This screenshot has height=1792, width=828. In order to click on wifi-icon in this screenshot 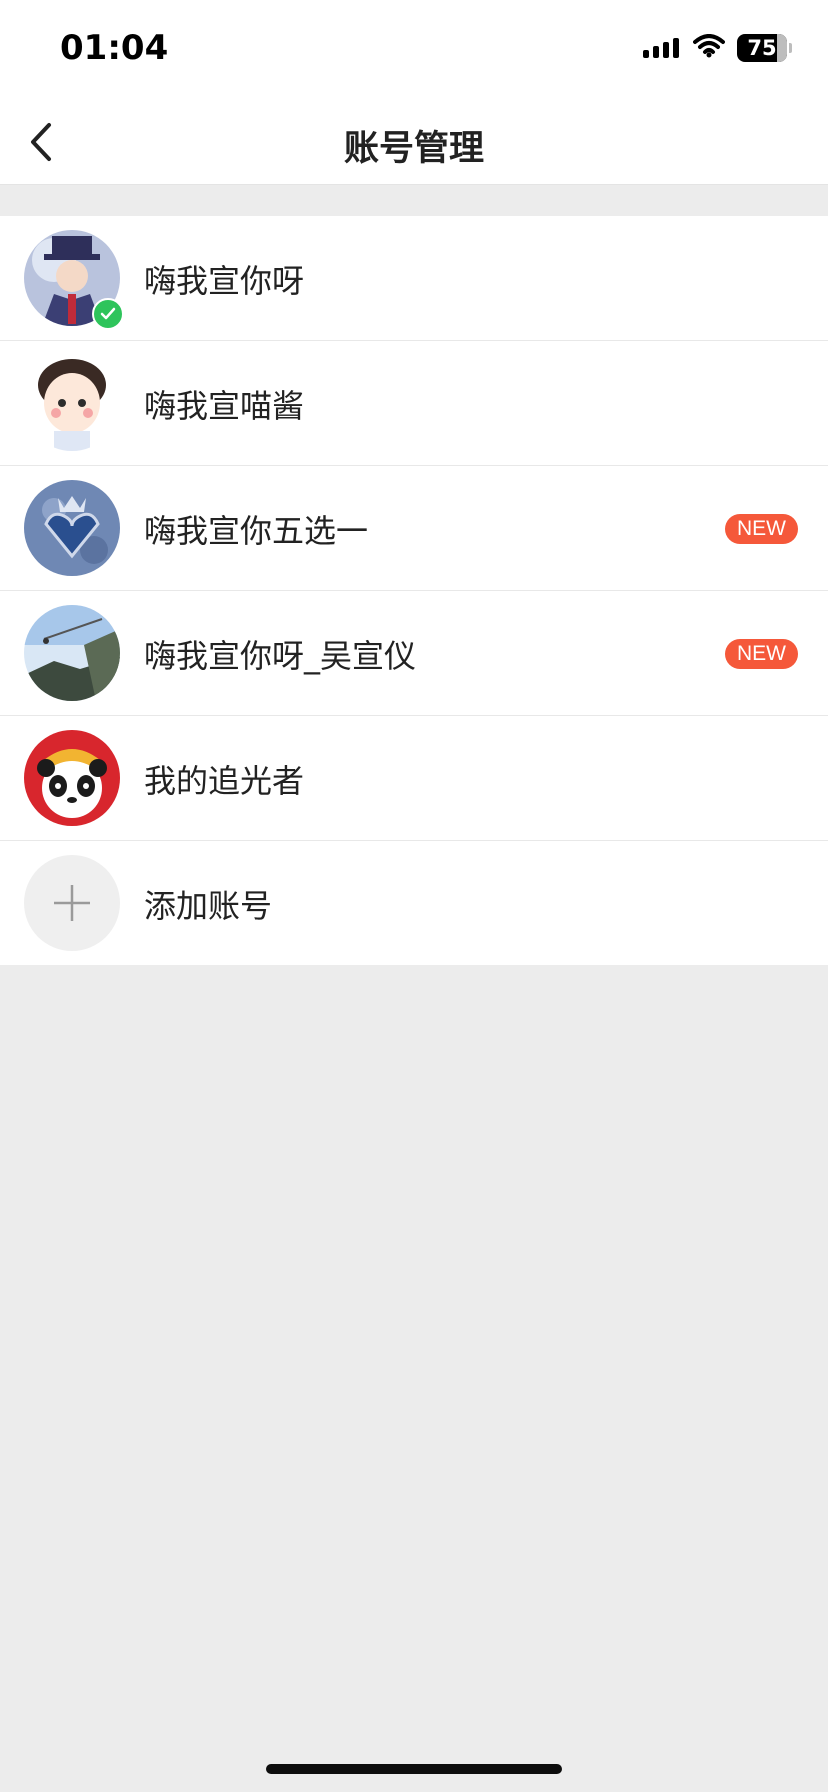, I will do `click(709, 48)`.